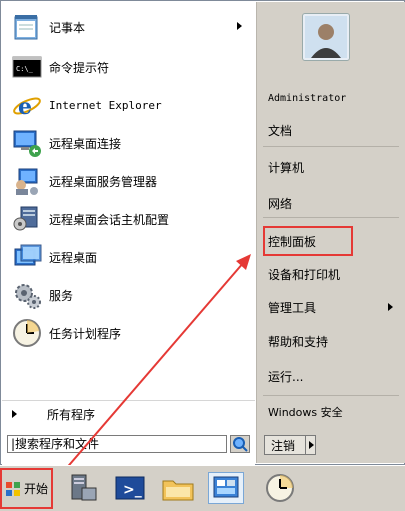 This screenshot has width=405, height=511. Describe the element at coordinates (128, 67) in the screenshot. I see `menu-item-cmd: C:\_ 命令提示符` at that location.